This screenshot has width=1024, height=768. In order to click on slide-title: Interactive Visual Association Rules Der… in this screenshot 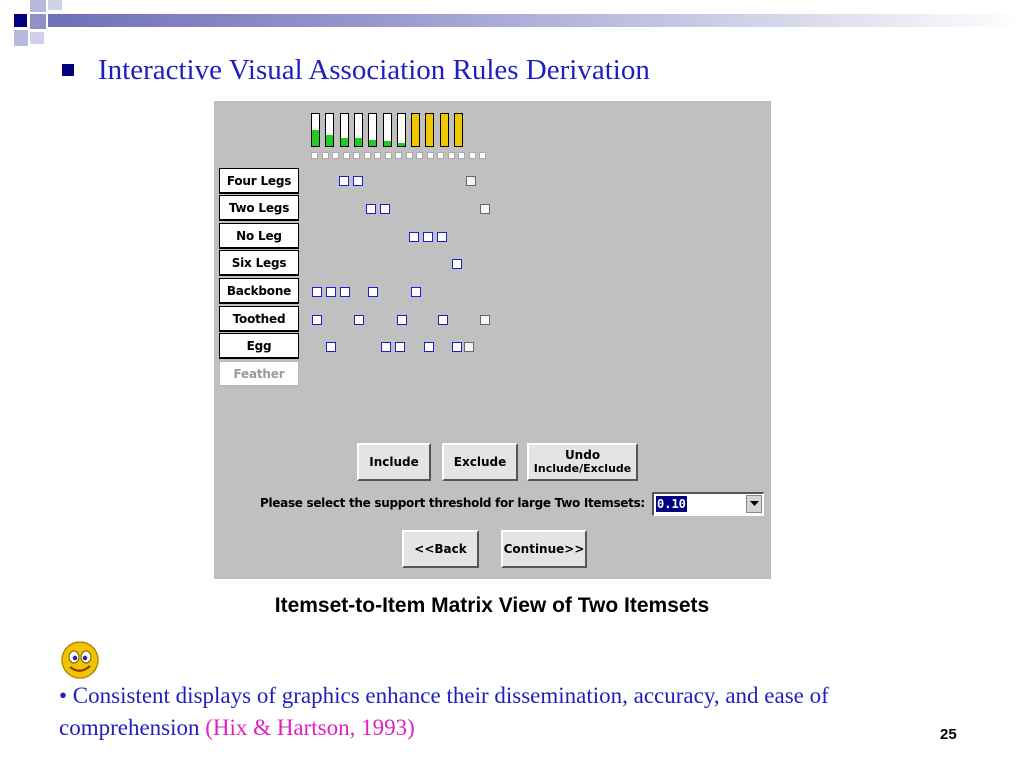, I will do `click(374, 69)`.